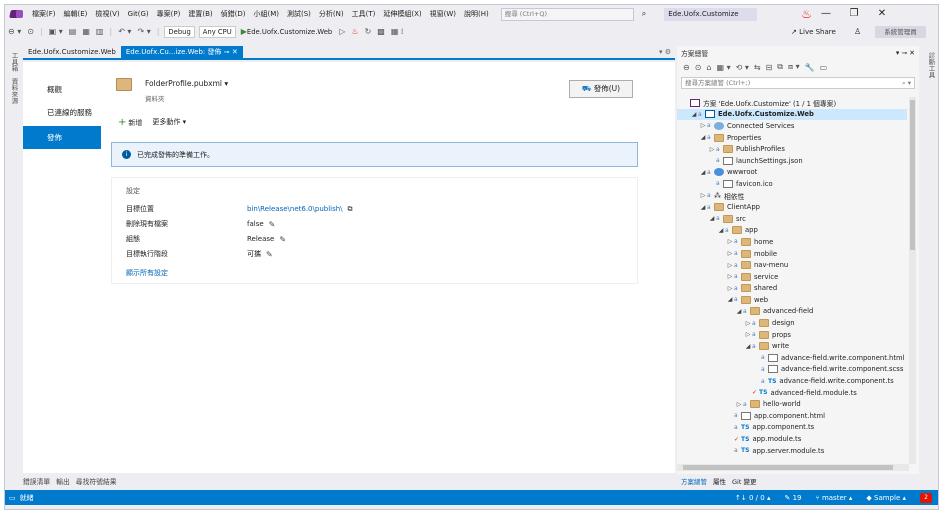  What do you see at coordinates (124, 31) in the screenshot?
I see `undo-icon: ↶ ▾` at bounding box center [124, 31].